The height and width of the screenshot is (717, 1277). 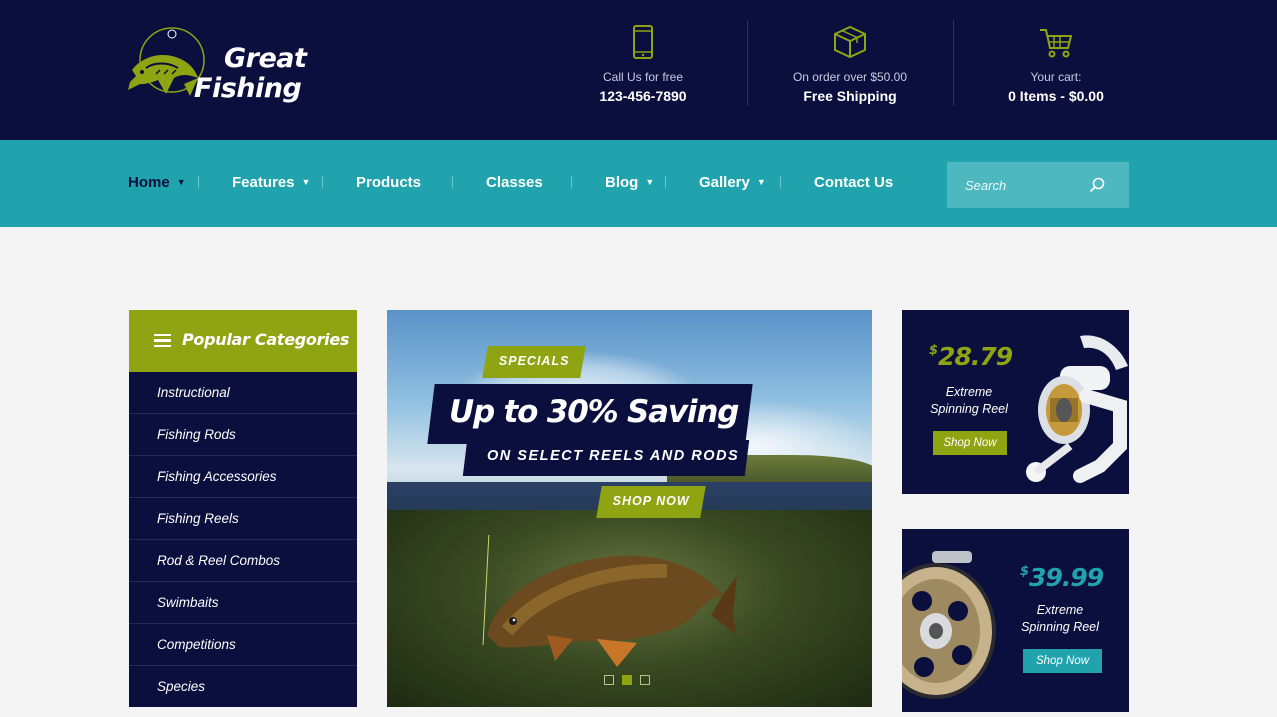 I want to click on box-icon, so click(x=850, y=42).